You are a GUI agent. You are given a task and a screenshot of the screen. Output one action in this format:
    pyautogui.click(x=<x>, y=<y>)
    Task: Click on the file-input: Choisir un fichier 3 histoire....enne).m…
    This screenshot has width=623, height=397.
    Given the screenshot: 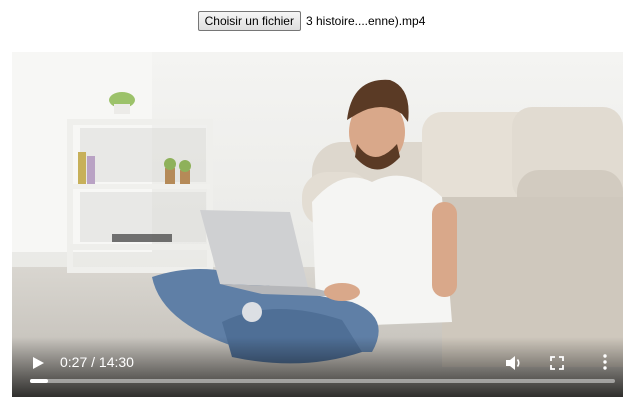 What is the action you would take?
    pyautogui.click(x=311, y=21)
    